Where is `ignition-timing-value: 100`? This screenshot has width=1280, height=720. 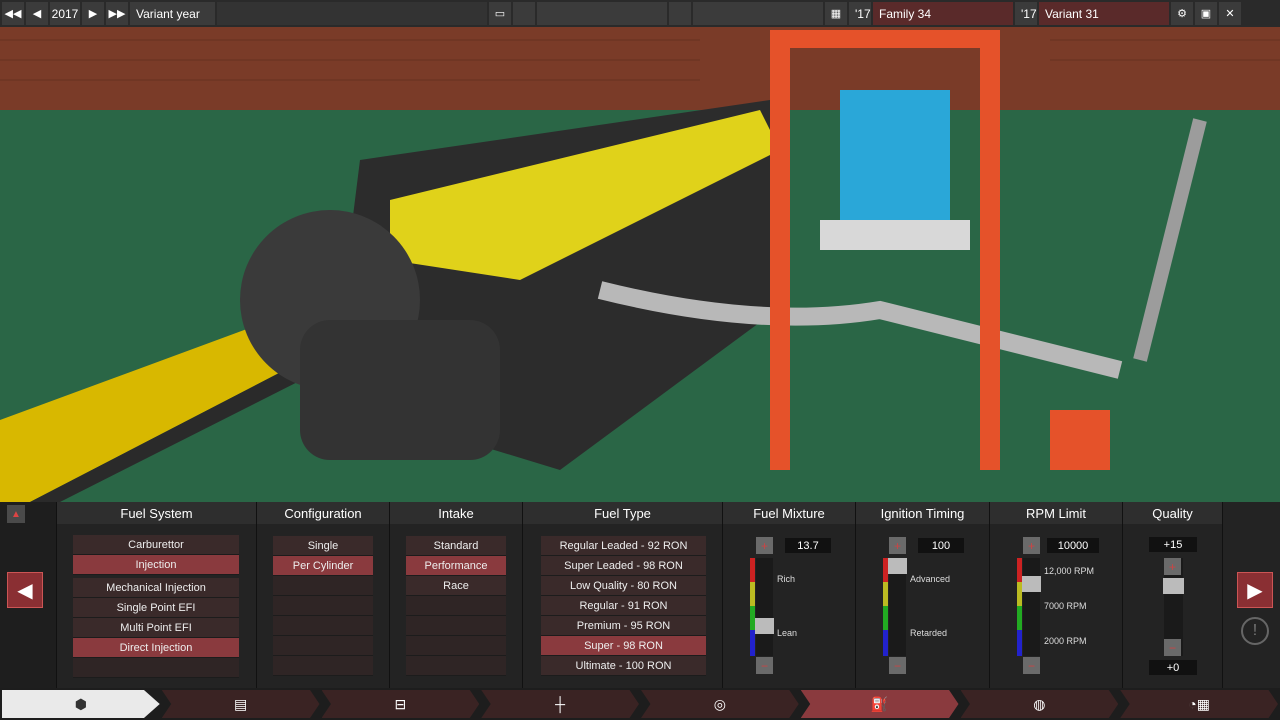
ignition-timing-value: 100 is located at coordinates (941, 545).